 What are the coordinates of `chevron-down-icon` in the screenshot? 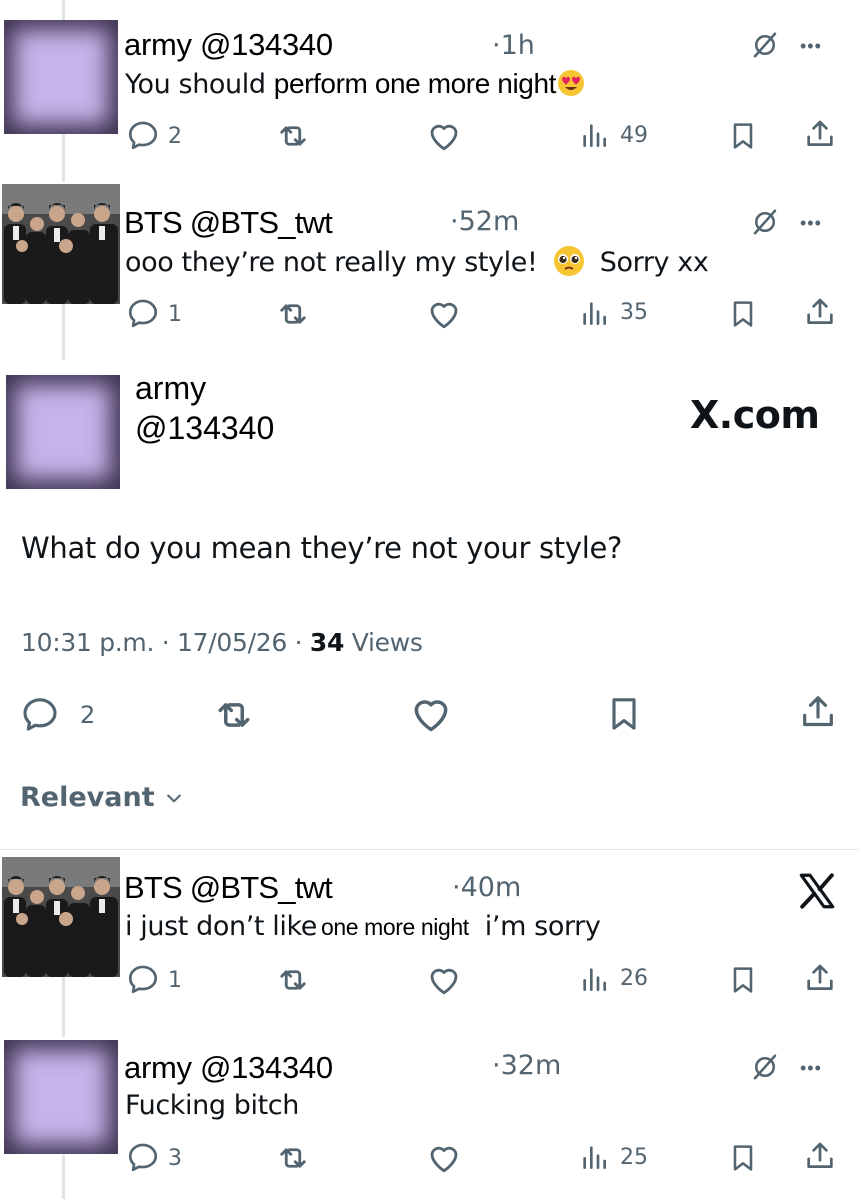 It's located at (174, 798).